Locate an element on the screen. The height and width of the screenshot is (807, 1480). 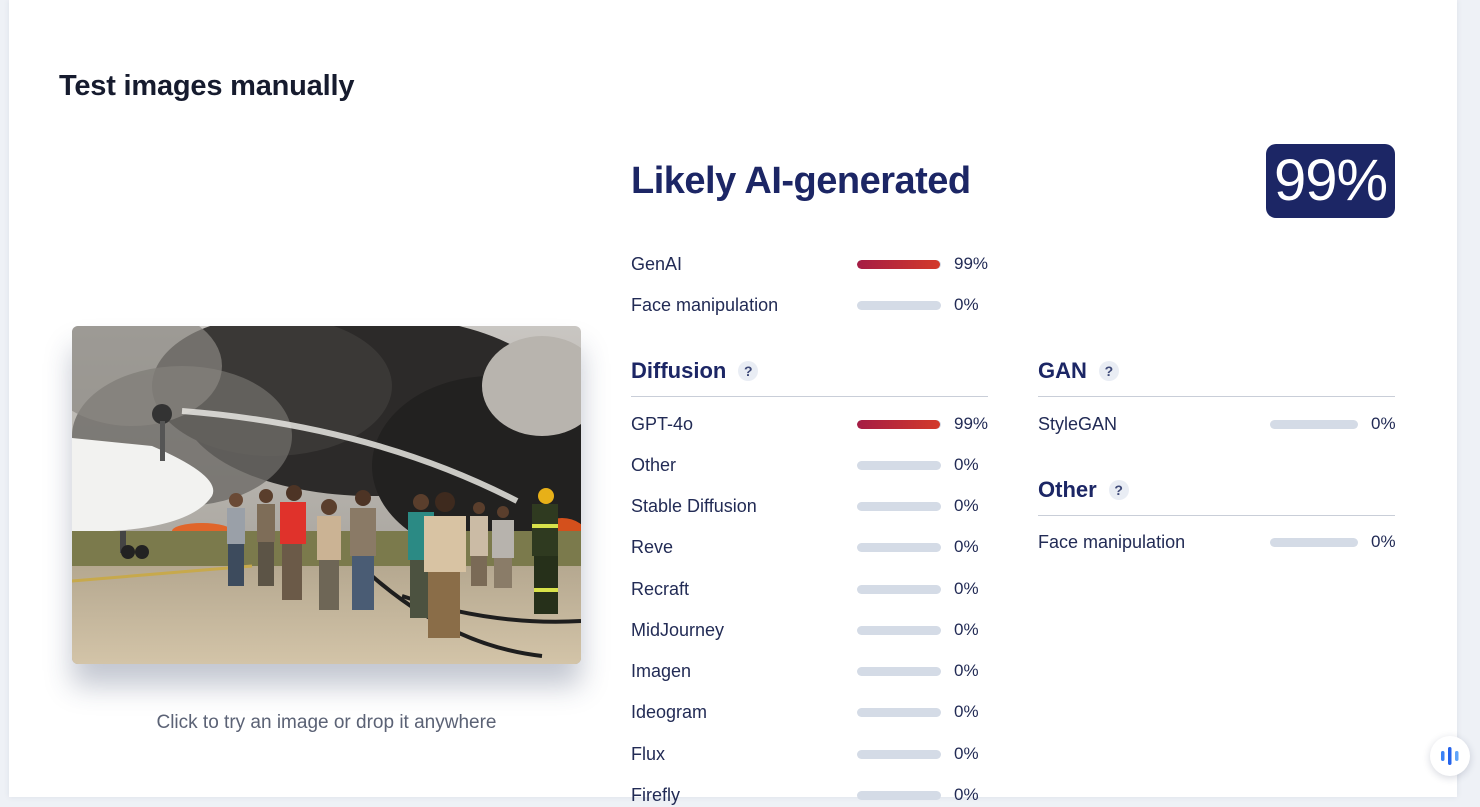
group-heading-diffusion: Diffusion ? is located at coordinates (695, 371).